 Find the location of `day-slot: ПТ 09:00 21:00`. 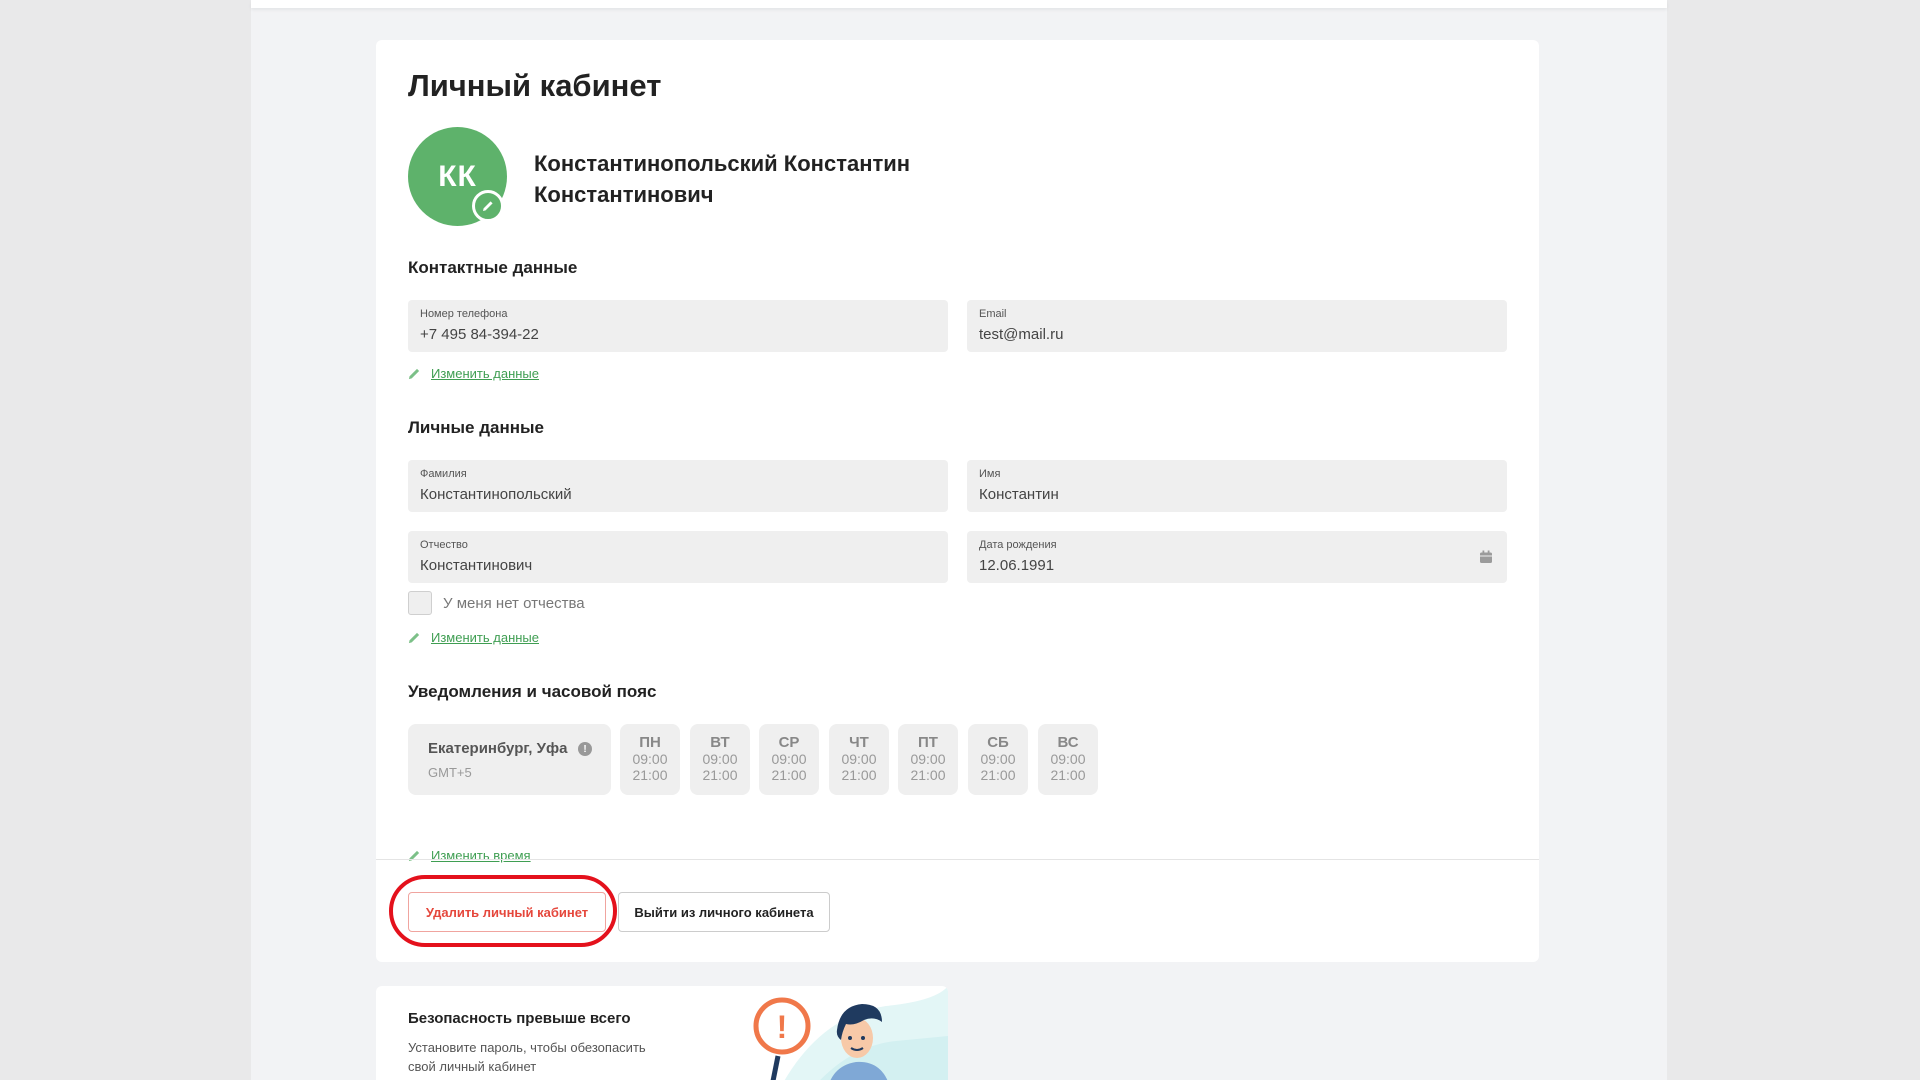

day-slot: ПТ 09:00 21:00 is located at coordinates (928, 759).